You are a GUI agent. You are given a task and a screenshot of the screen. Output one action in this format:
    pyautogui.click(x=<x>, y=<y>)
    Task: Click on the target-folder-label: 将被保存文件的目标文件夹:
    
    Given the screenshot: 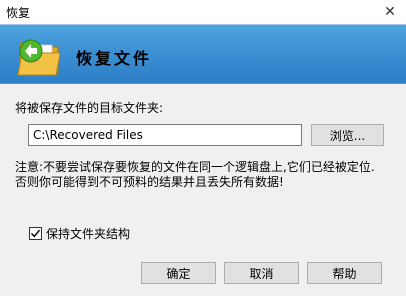 What is the action you would take?
    pyautogui.click(x=89, y=108)
    